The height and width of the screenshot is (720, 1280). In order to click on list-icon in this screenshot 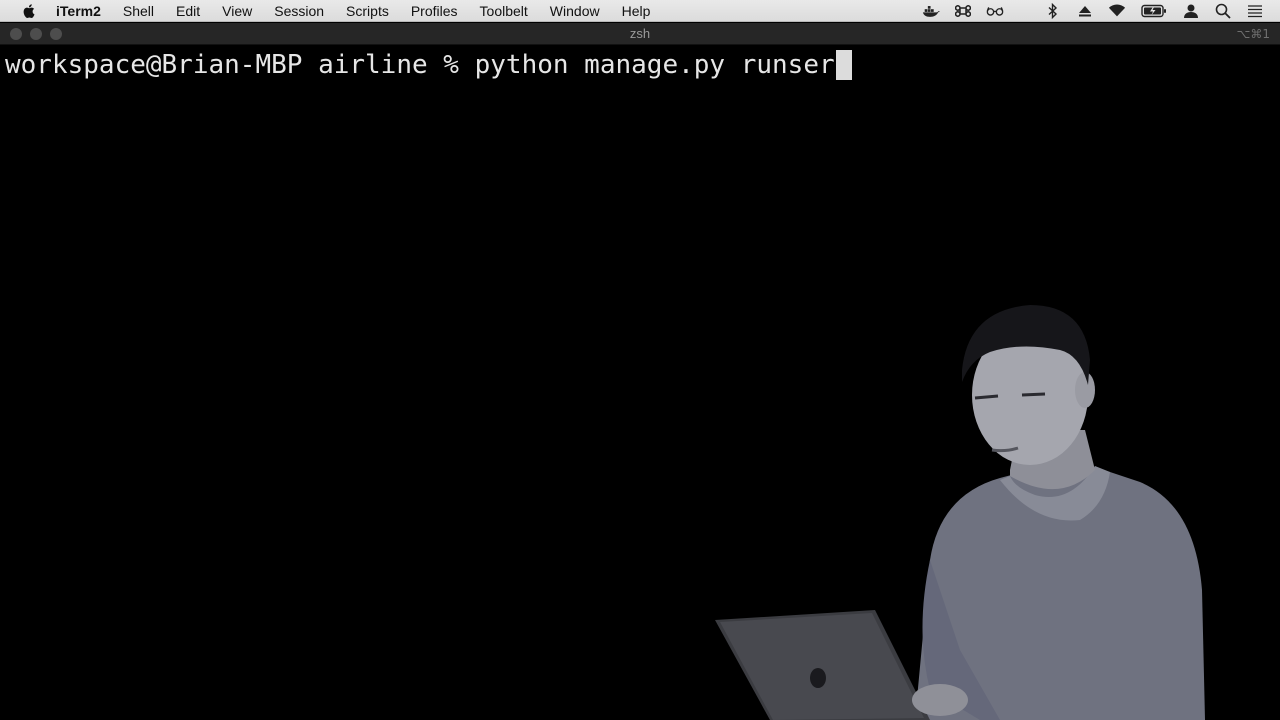, I will do `click(1255, 11)`.